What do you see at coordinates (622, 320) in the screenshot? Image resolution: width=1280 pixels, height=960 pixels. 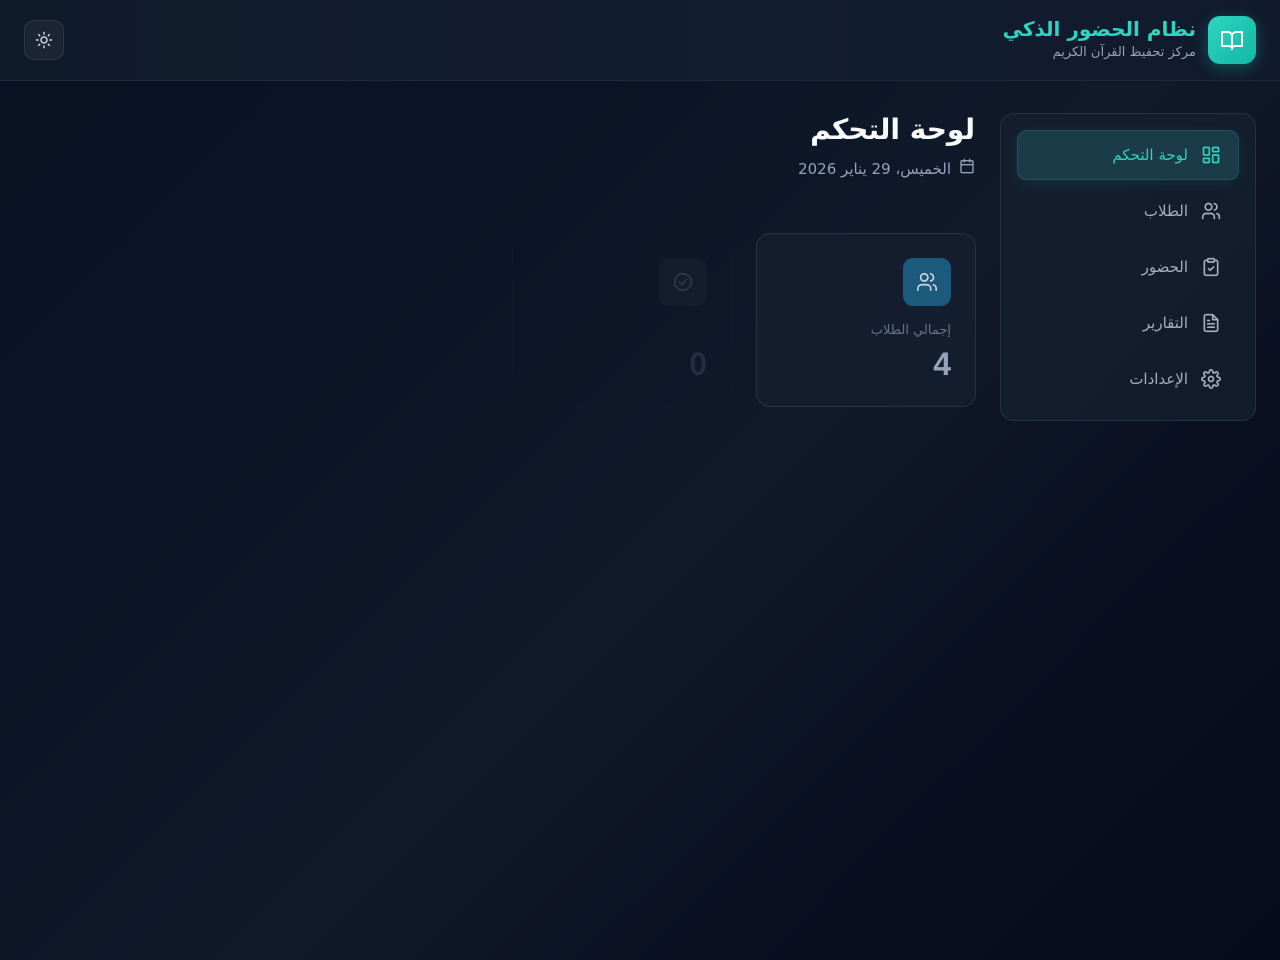 I see `stat-card-attendance: 0` at bounding box center [622, 320].